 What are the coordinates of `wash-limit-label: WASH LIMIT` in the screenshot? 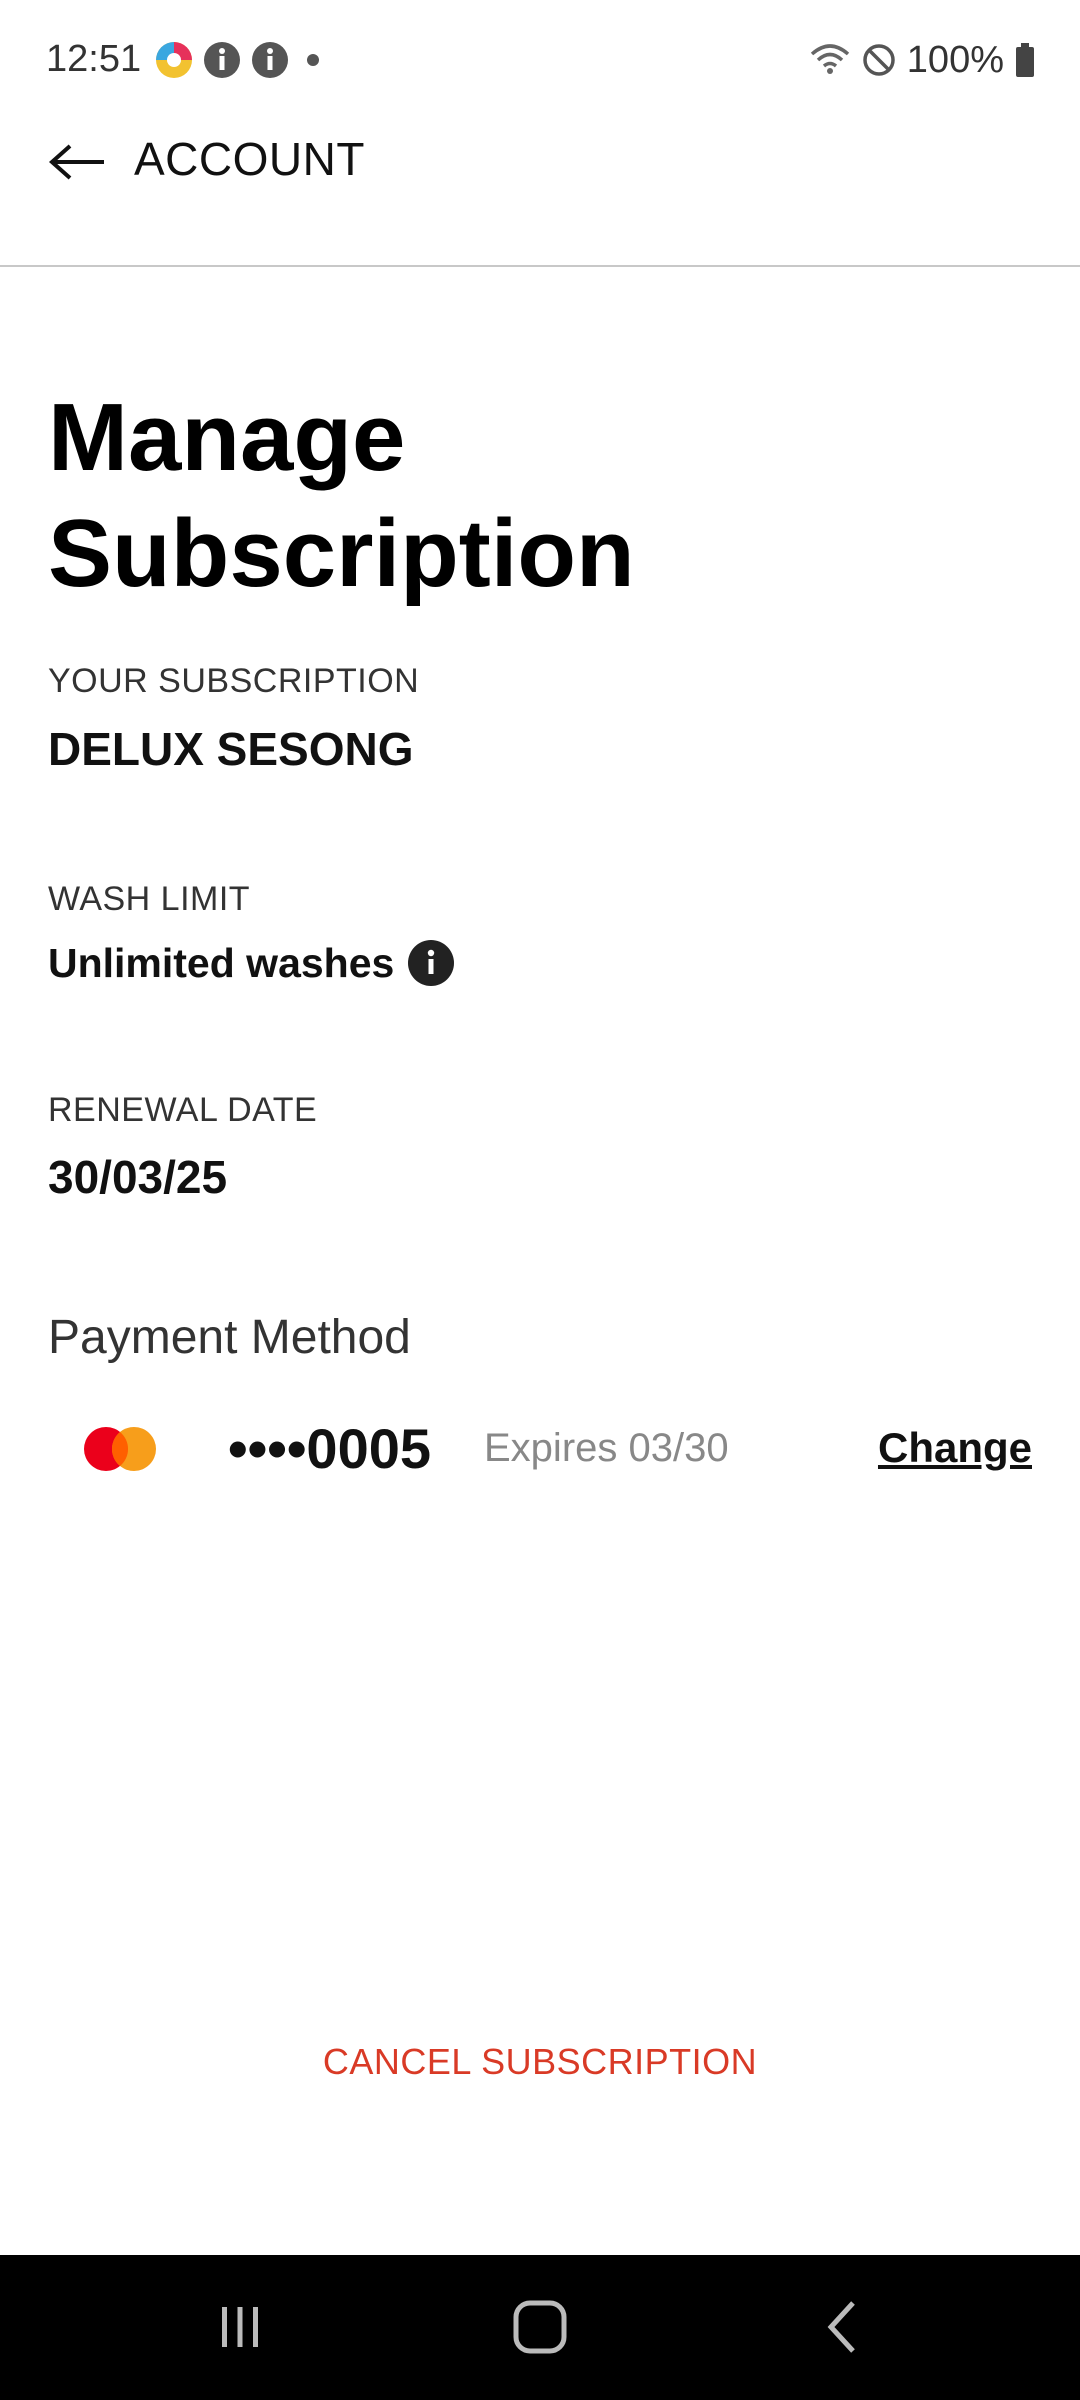 It's located at (149, 899).